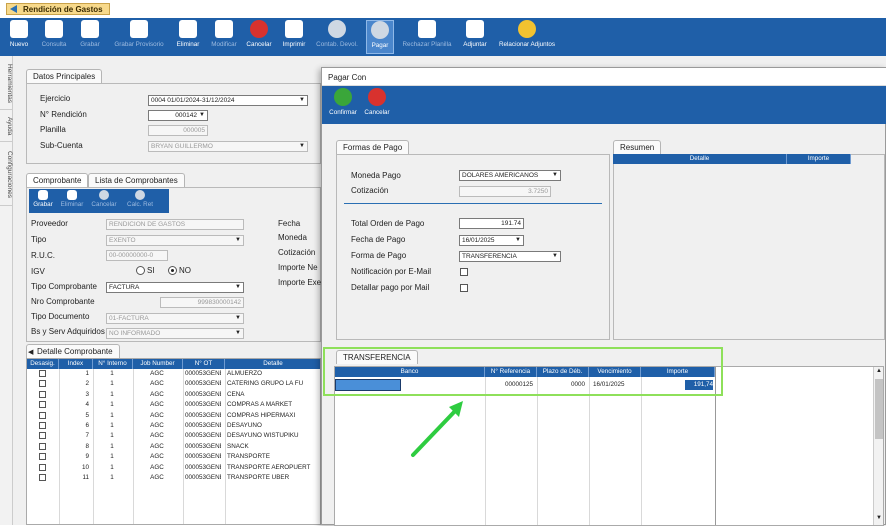 The height and width of the screenshot is (526, 886). I want to click on grabar-provisorio-button: Grabar Provisorio, so click(139, 37).